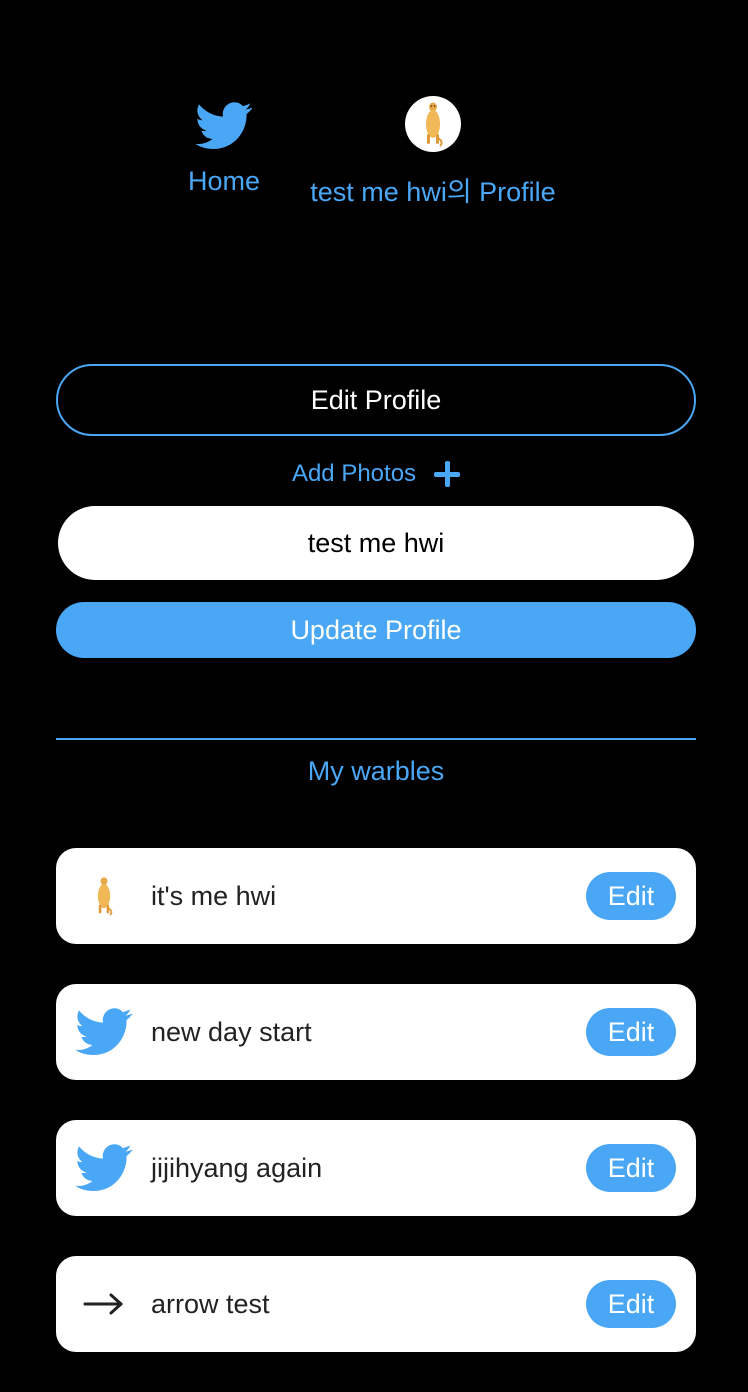 Image resolution: width=748 pixels, height=1392 pixels. I want to click on arrow-right-icon, so click(104, 1304).